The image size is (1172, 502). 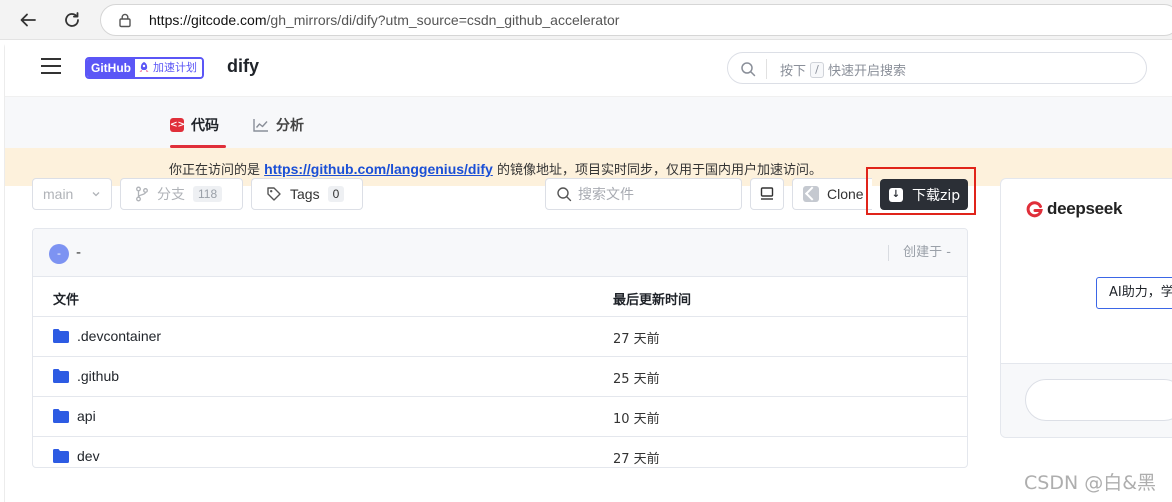 I want to click on ai-assist-button: AI助力，学, so click(x=1134, y=293).